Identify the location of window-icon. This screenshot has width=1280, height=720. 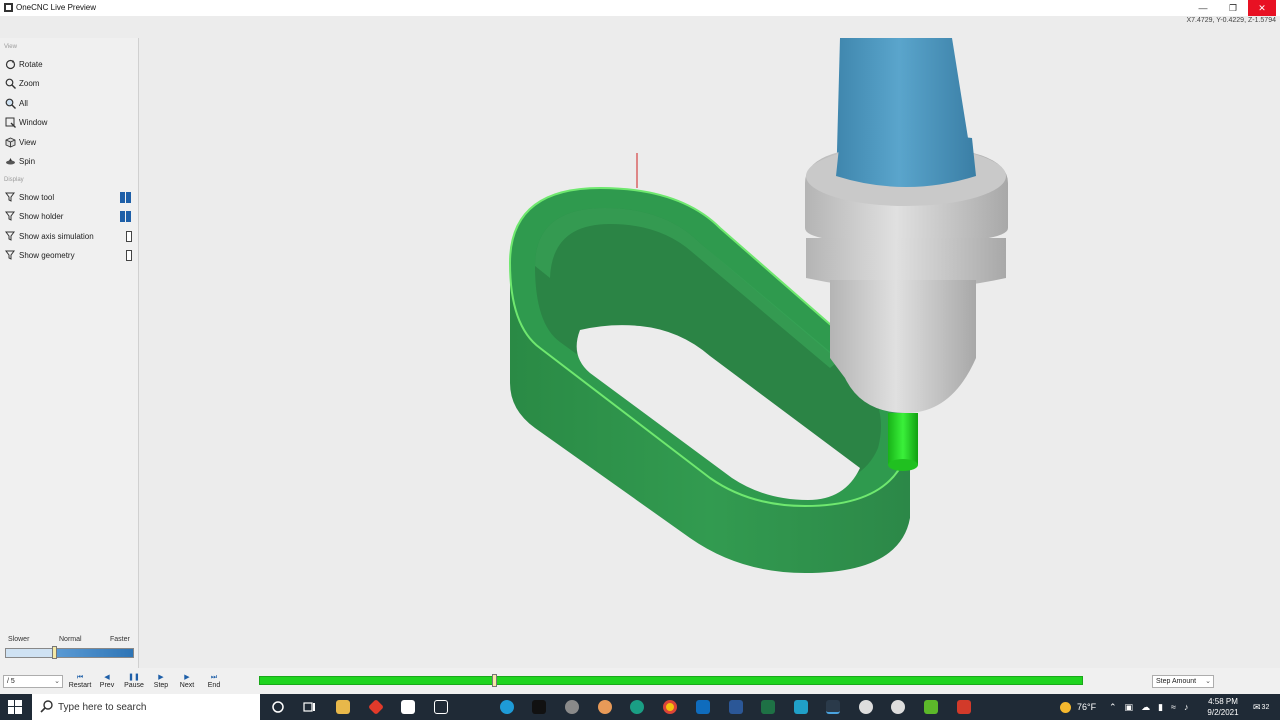
(10, 122).